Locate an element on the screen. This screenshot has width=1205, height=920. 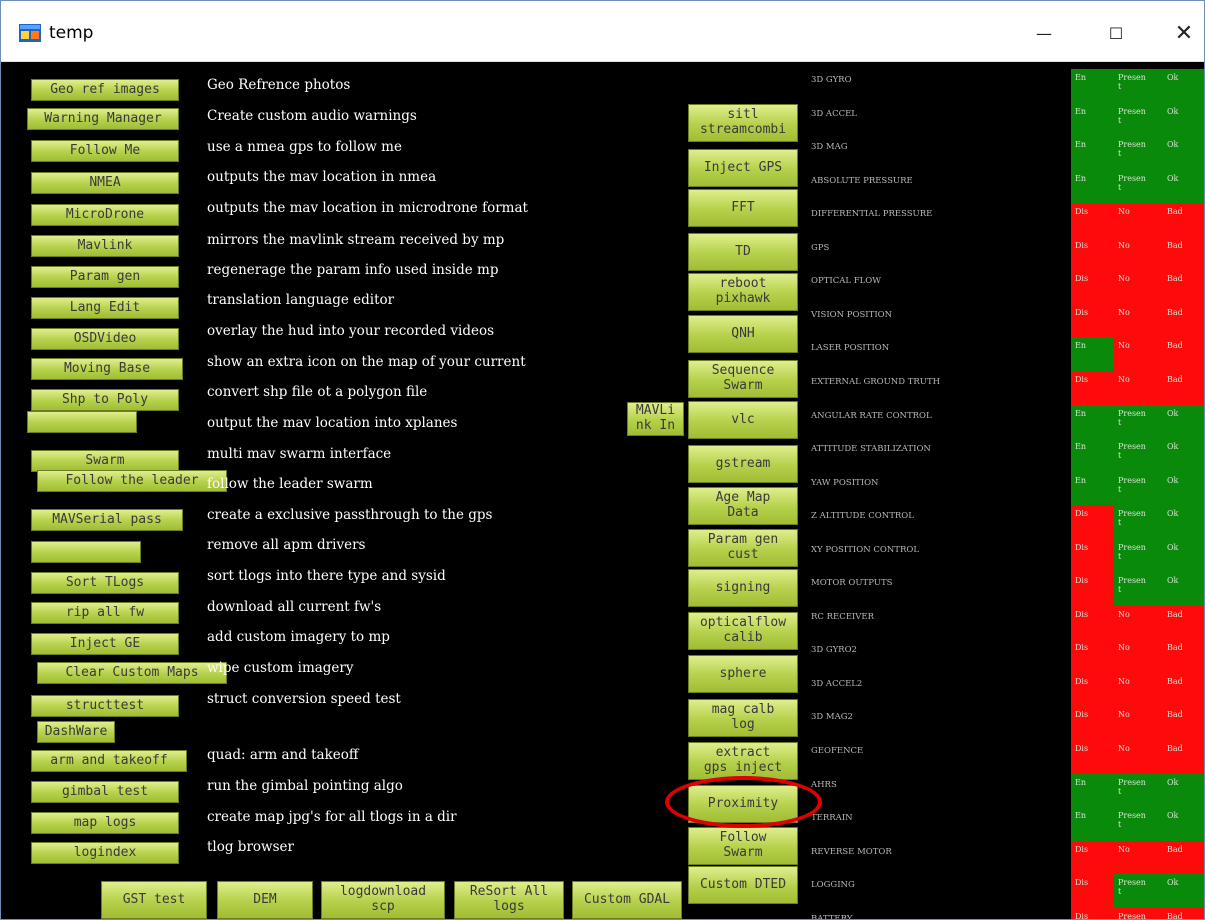
left-button-18: Inject GE is located at coordinates (105, 644).